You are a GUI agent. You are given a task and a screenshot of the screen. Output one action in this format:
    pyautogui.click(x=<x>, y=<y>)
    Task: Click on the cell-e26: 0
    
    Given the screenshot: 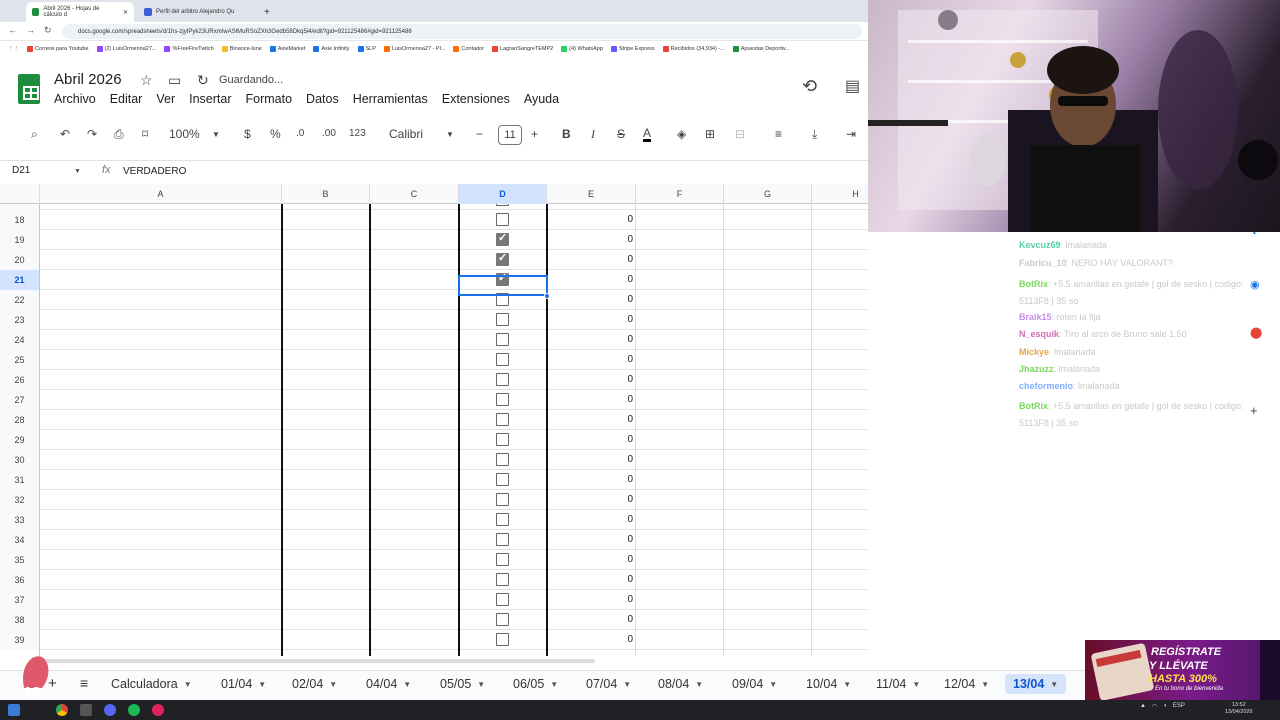 What is the action you would take?
    pyautogui.click(x=590, y=379)
    